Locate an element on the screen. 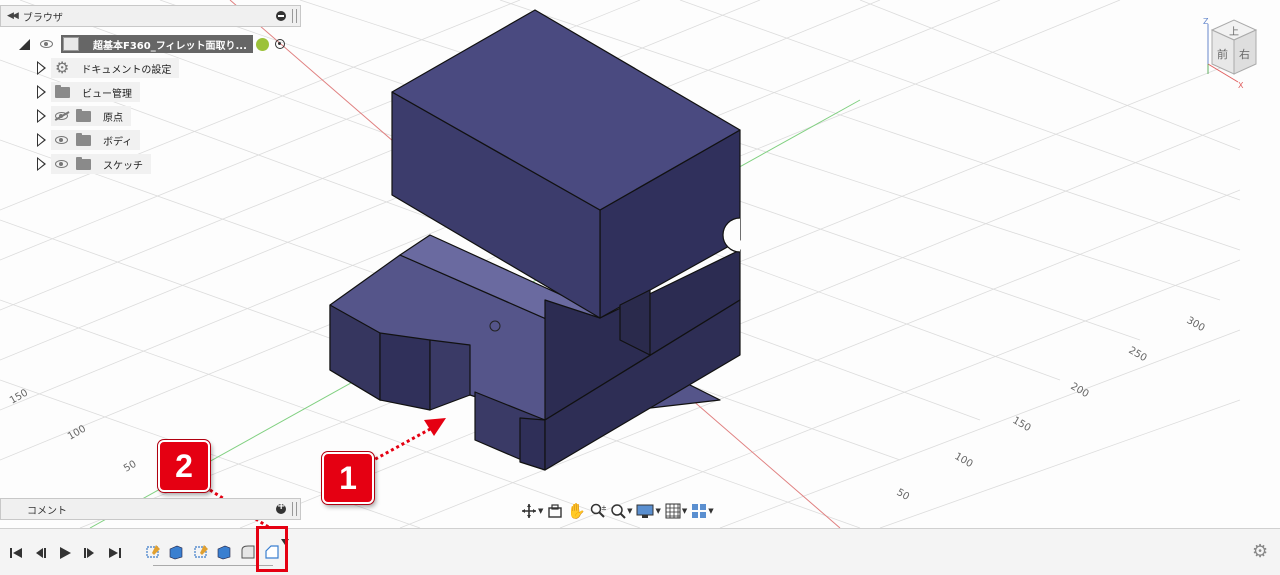 The image size is (1280, 575). grid-label: 250 is located at coordinates (1138, 354).